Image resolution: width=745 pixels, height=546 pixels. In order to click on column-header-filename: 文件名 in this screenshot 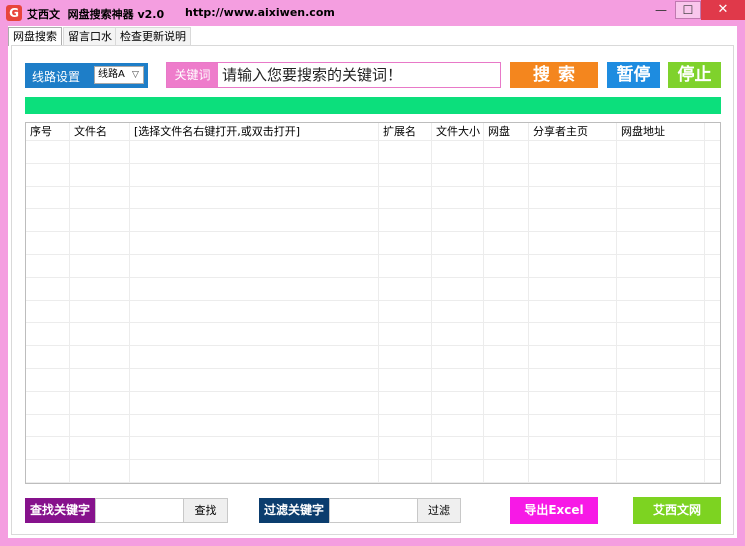, I will do `click(88, 131)`.